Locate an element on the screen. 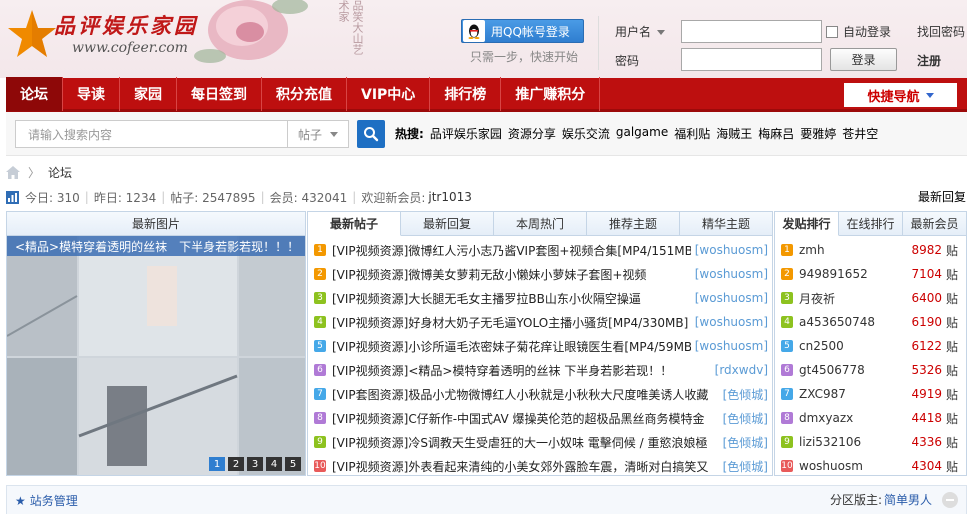 The width and height of the screenshot is (967, 514). rank-user-link: zmh is located at coordinates (855, 250).